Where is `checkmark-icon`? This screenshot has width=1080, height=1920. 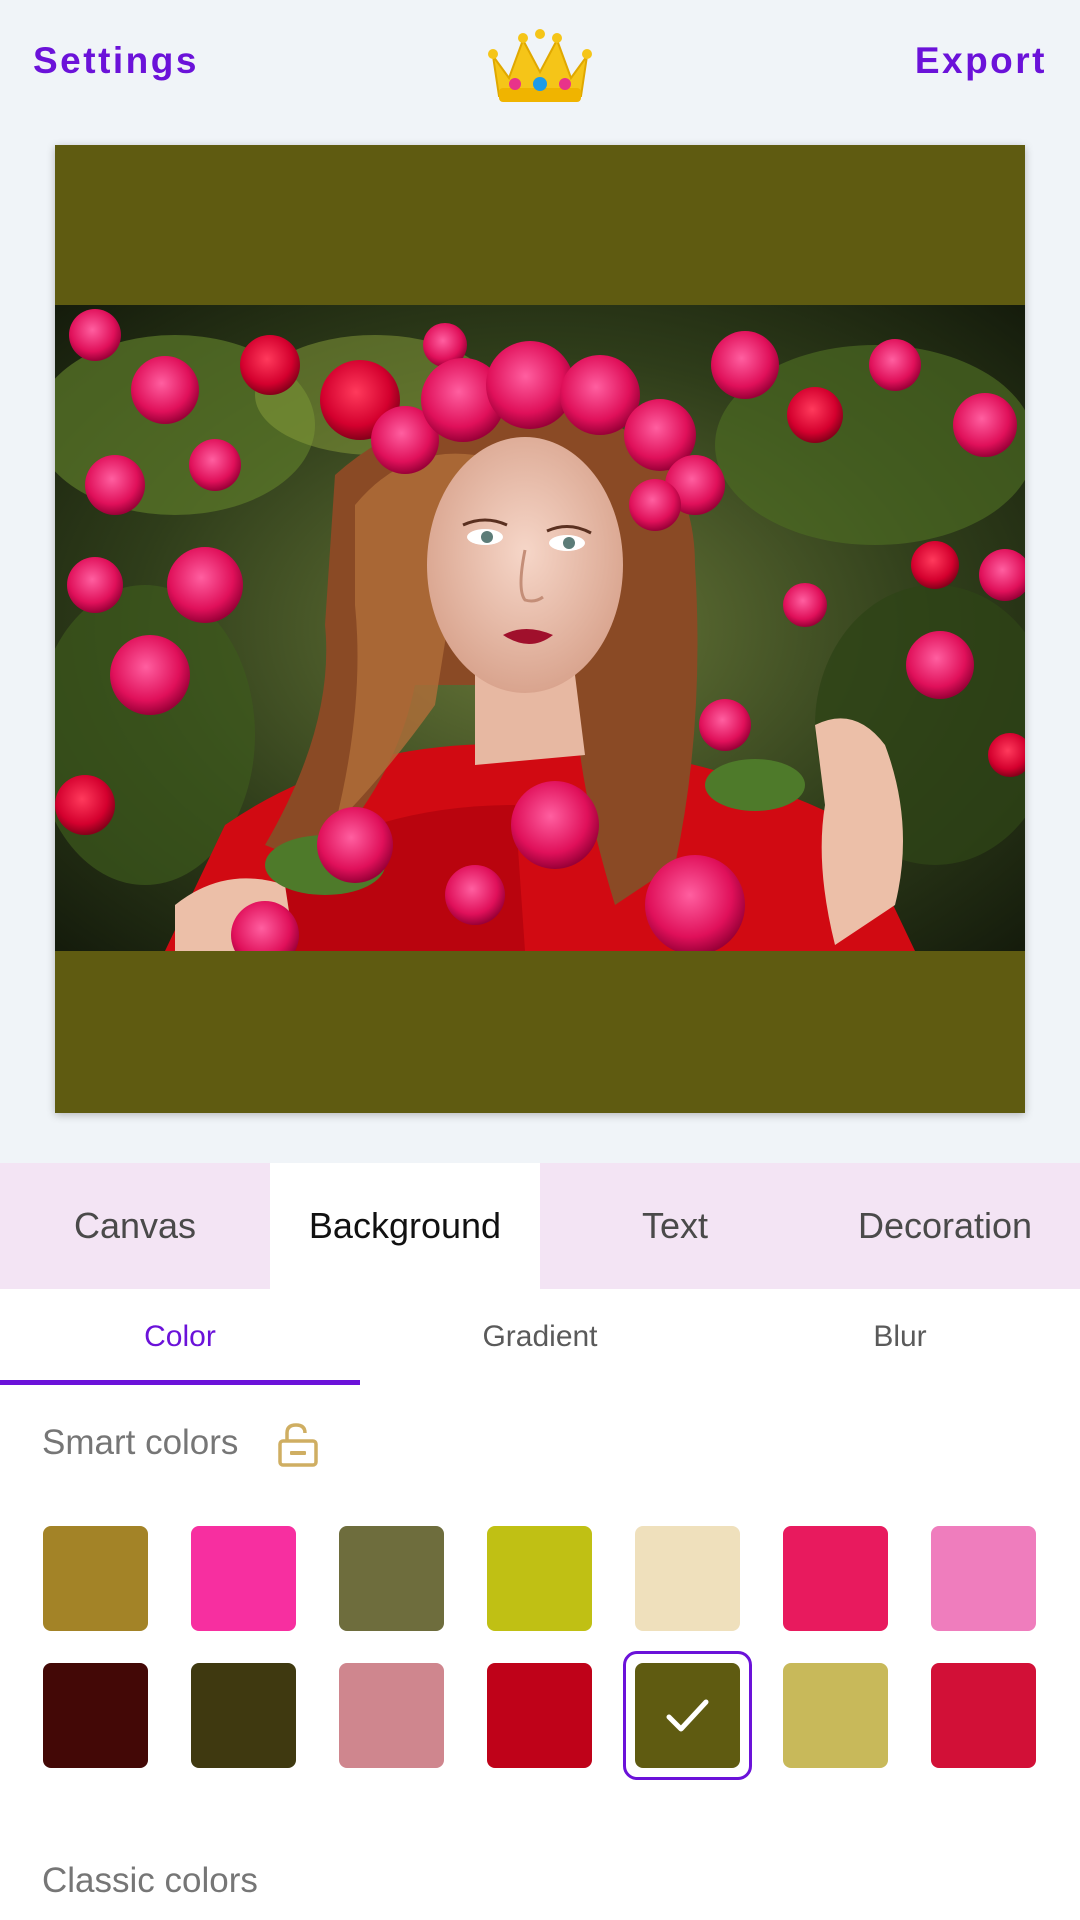 checkmark-icon is located at coordinates (687, 1715).